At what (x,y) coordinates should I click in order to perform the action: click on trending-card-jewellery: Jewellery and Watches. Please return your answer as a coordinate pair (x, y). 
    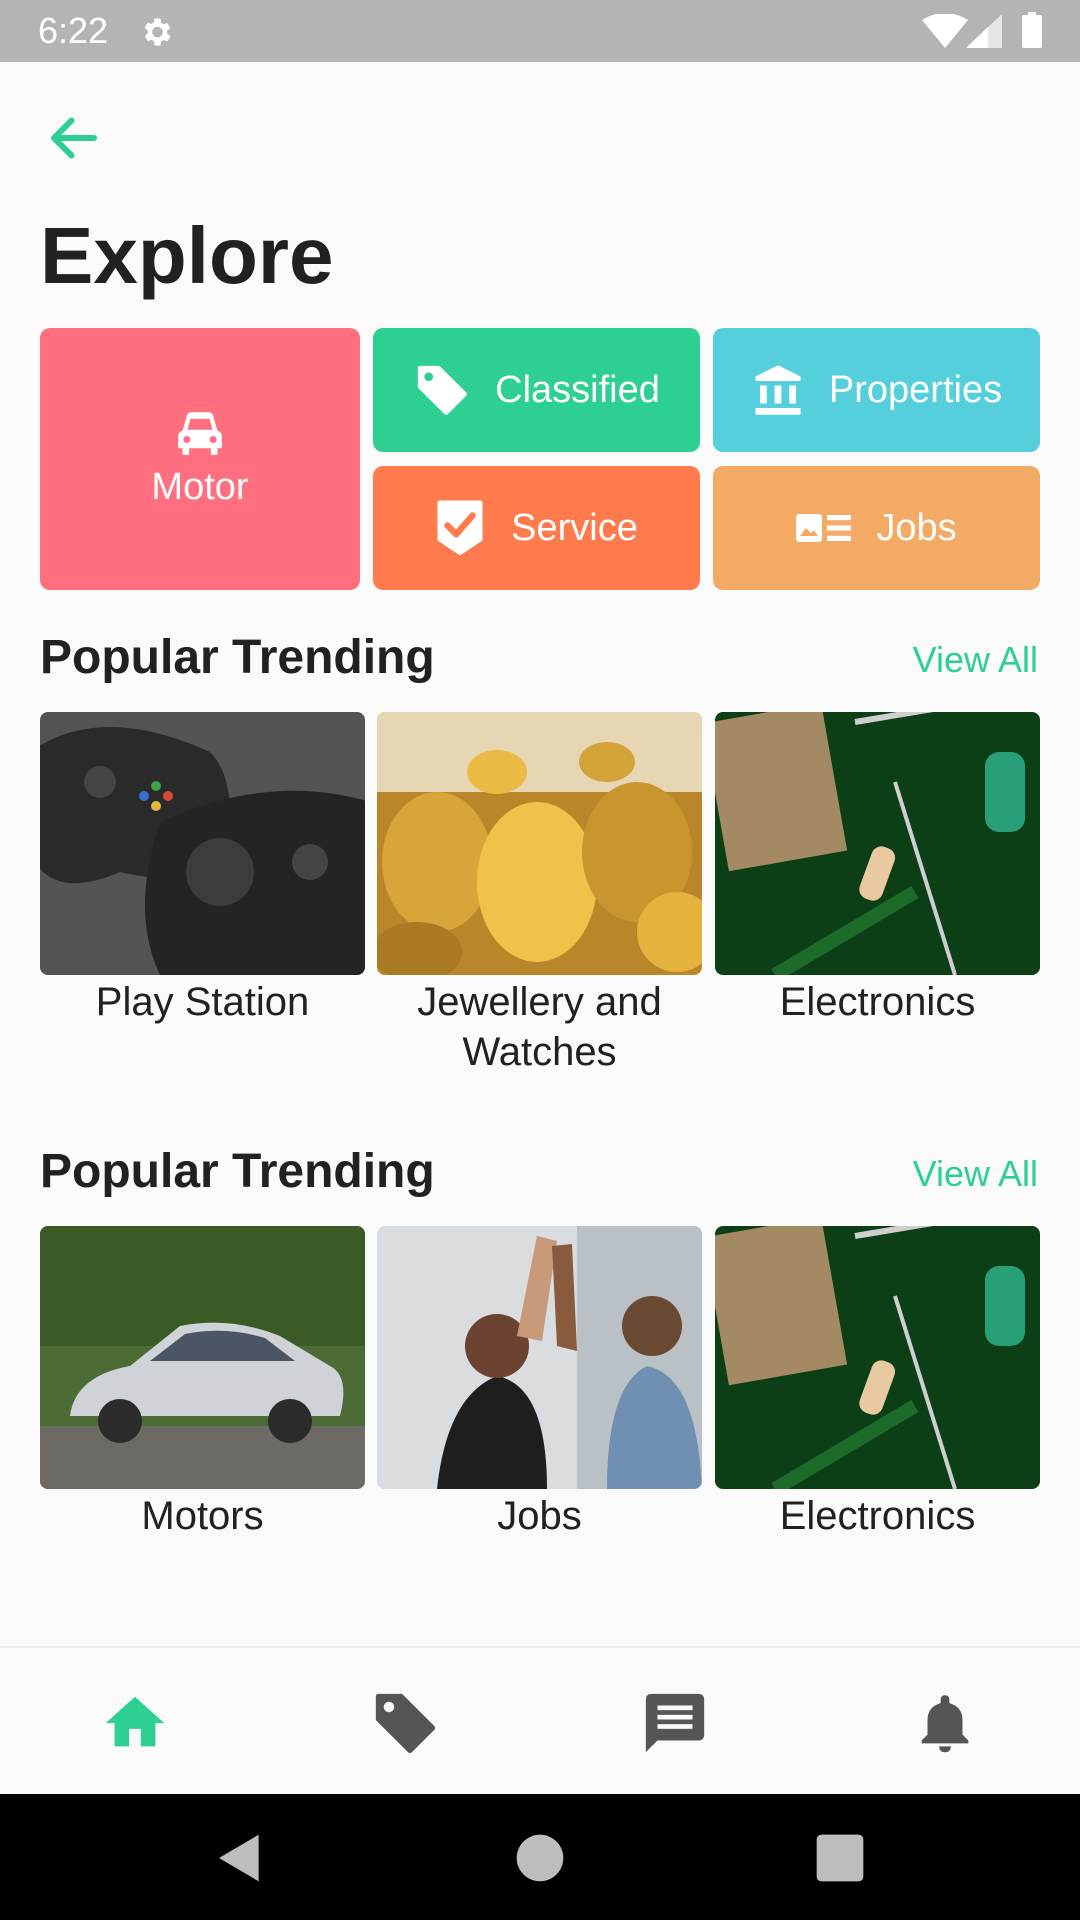
    Looking at the image, I should click on (539, 894).